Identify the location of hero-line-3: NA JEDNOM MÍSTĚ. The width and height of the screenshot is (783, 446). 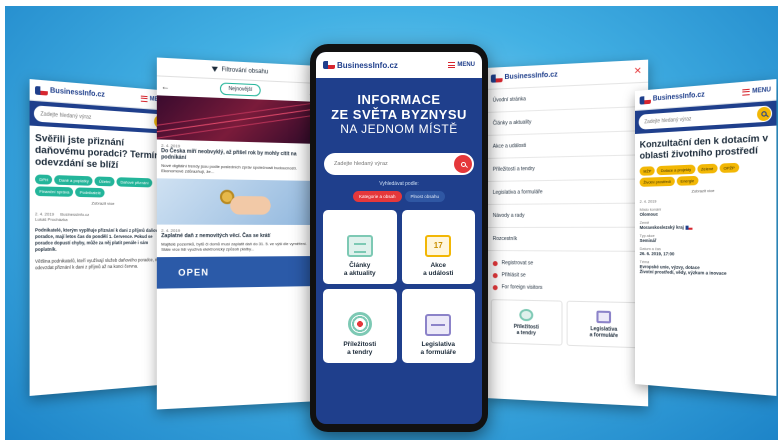
(399, 129).